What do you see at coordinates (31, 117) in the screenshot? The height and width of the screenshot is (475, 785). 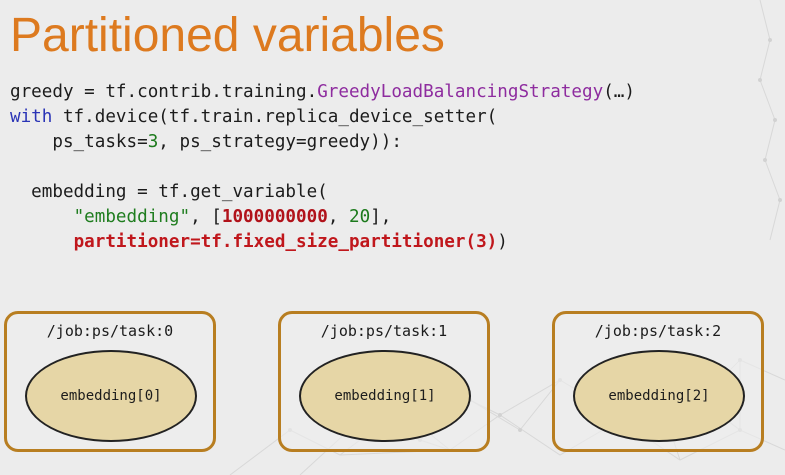 I see `code-keyword: with` at bounding box center [31, 117].